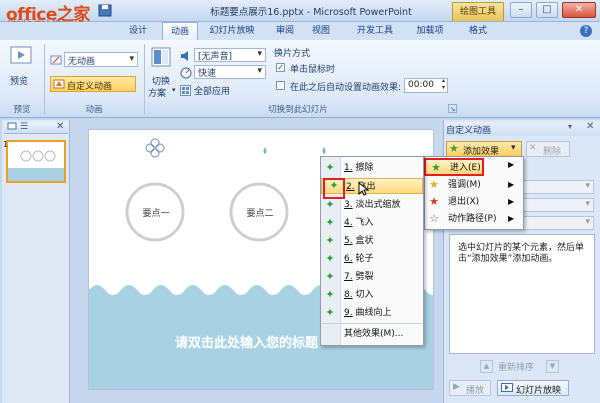 The image size is (600, 403). Describe the element at coordinates (475, 391) in the screenshot. I see `play-label: 播放` at that location.